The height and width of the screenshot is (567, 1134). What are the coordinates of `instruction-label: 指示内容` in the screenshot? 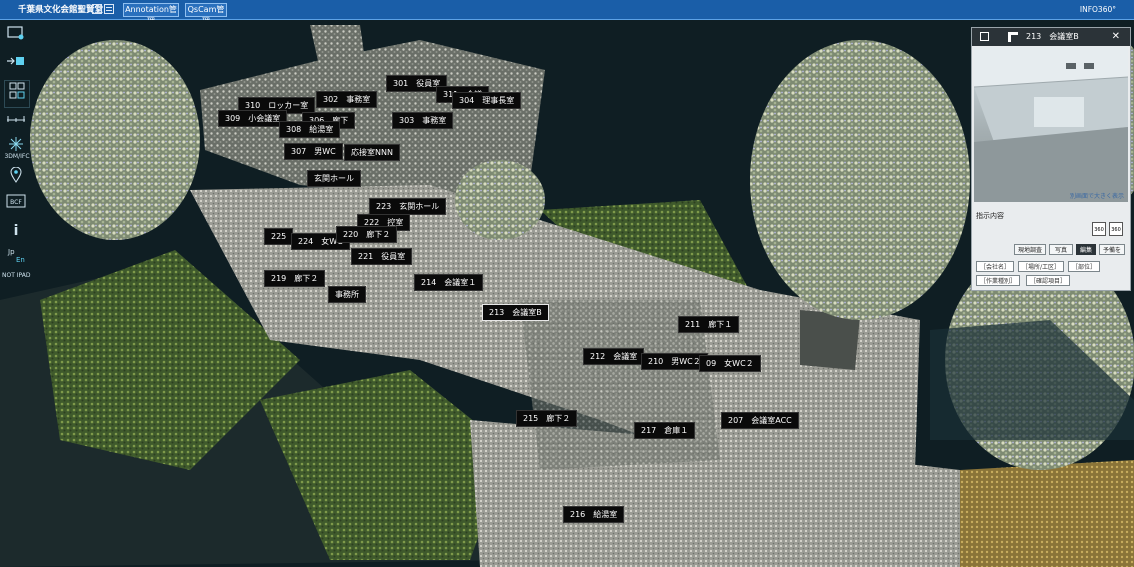 It's located at (990, 216).